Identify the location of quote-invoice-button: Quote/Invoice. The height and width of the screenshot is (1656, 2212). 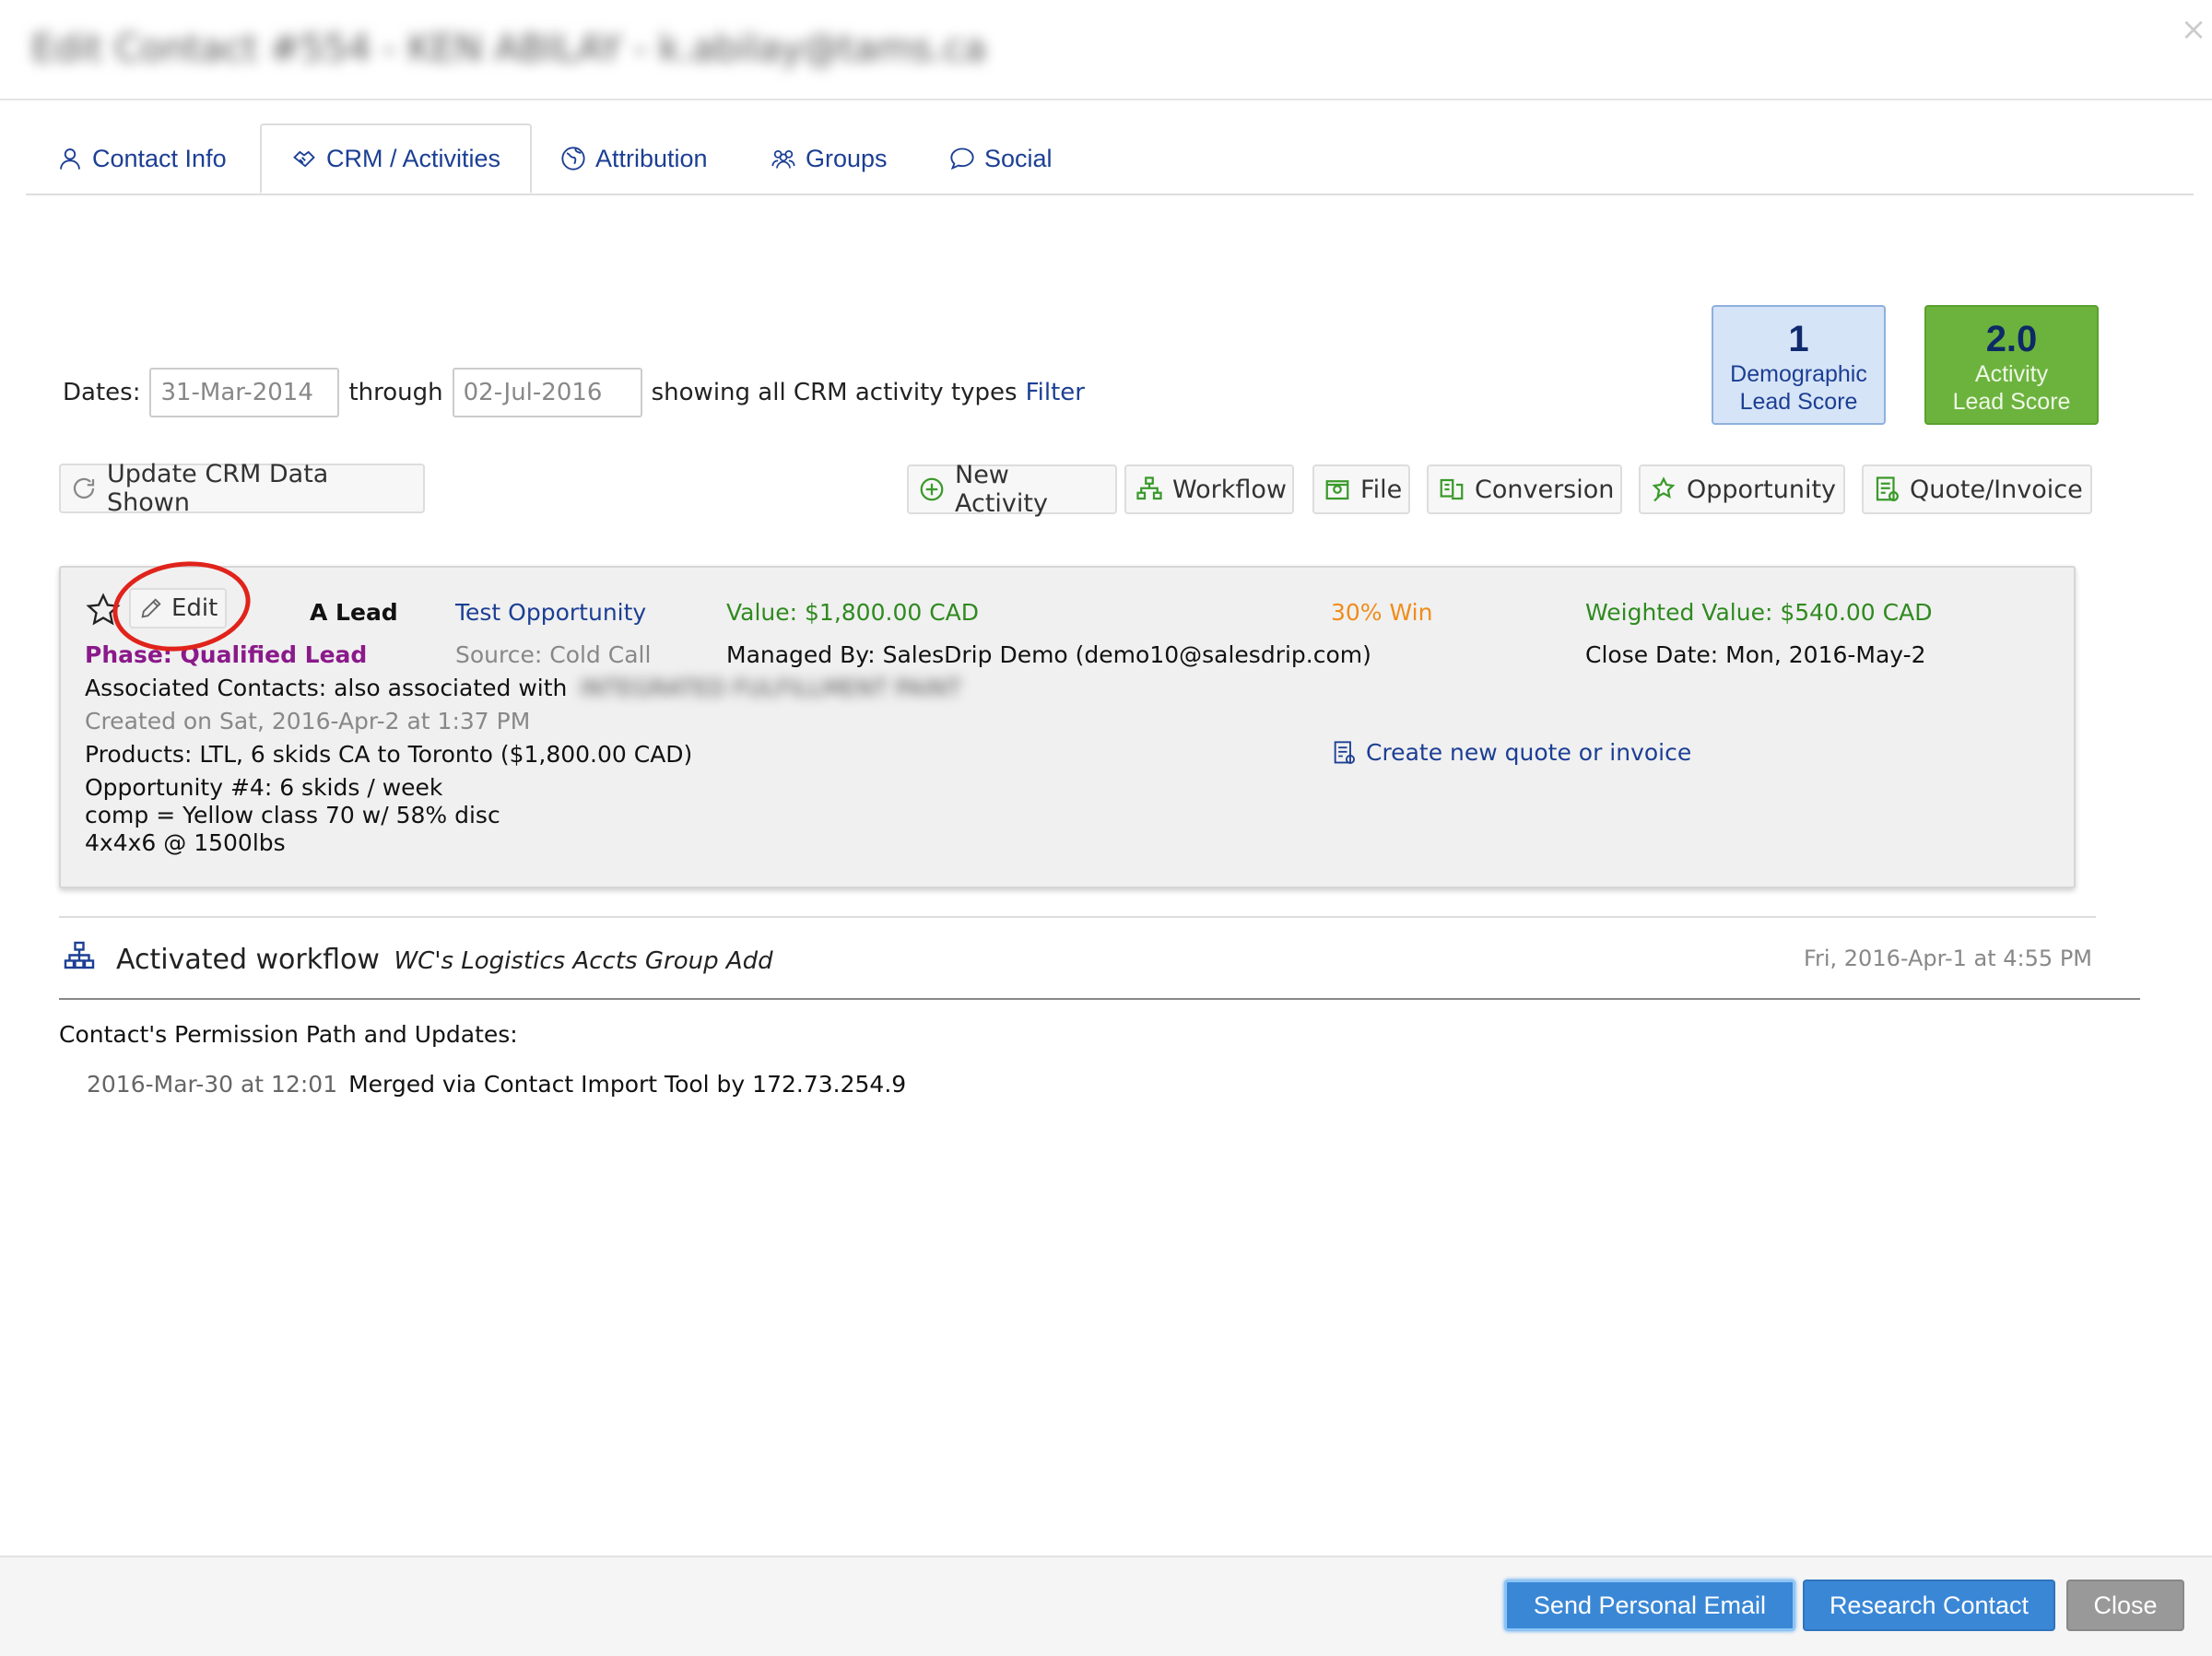
(1977, 489).